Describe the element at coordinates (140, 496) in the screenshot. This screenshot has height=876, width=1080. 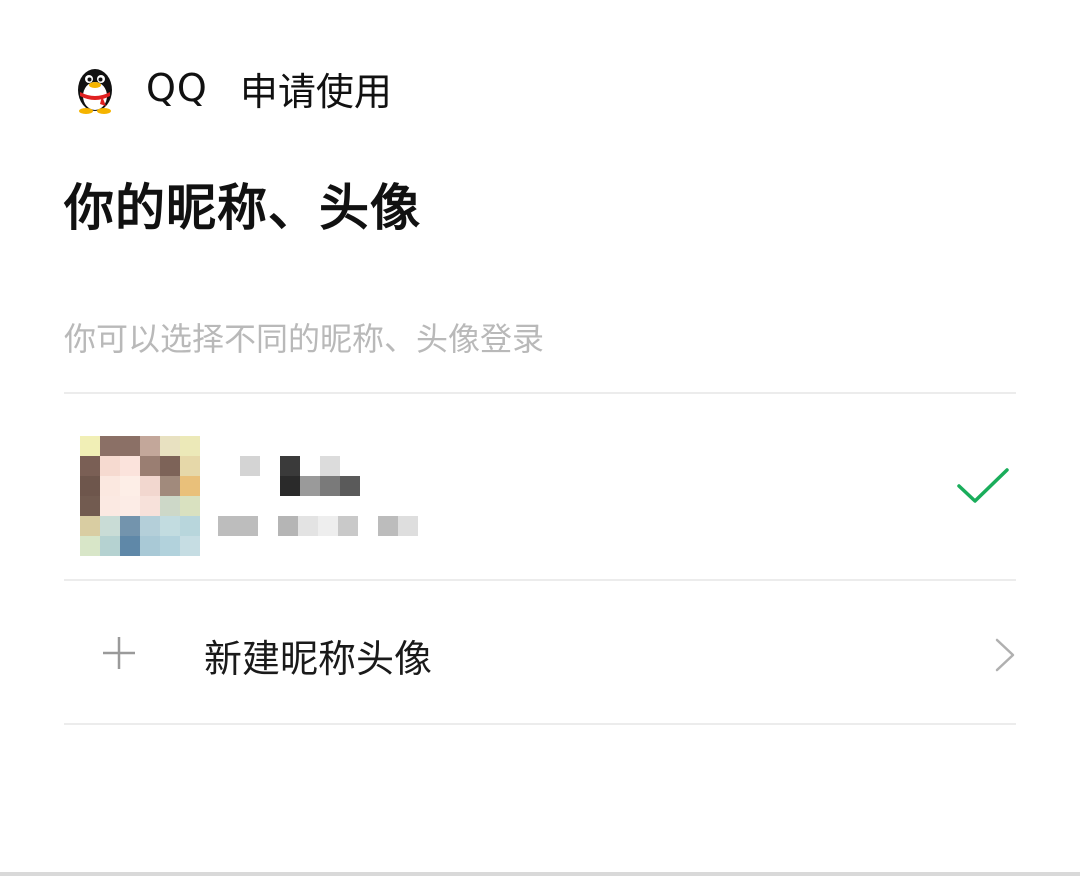
I see `avatar` at that location.